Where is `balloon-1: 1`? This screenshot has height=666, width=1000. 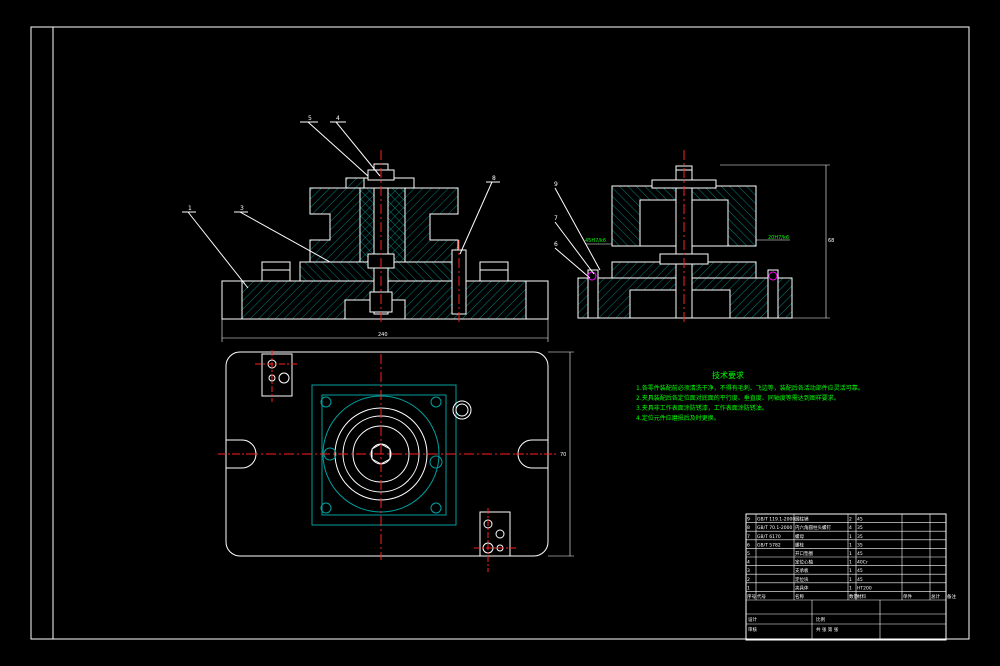
balloon-1: 1 is located at coordinates (190, 208).